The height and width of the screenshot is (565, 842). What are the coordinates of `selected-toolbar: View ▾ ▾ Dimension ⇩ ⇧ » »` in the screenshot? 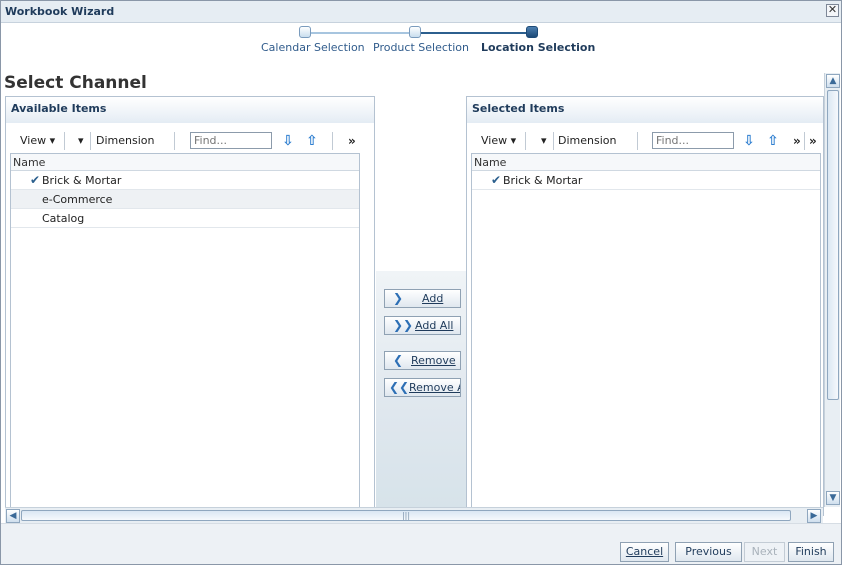 It's located at (645, 141).